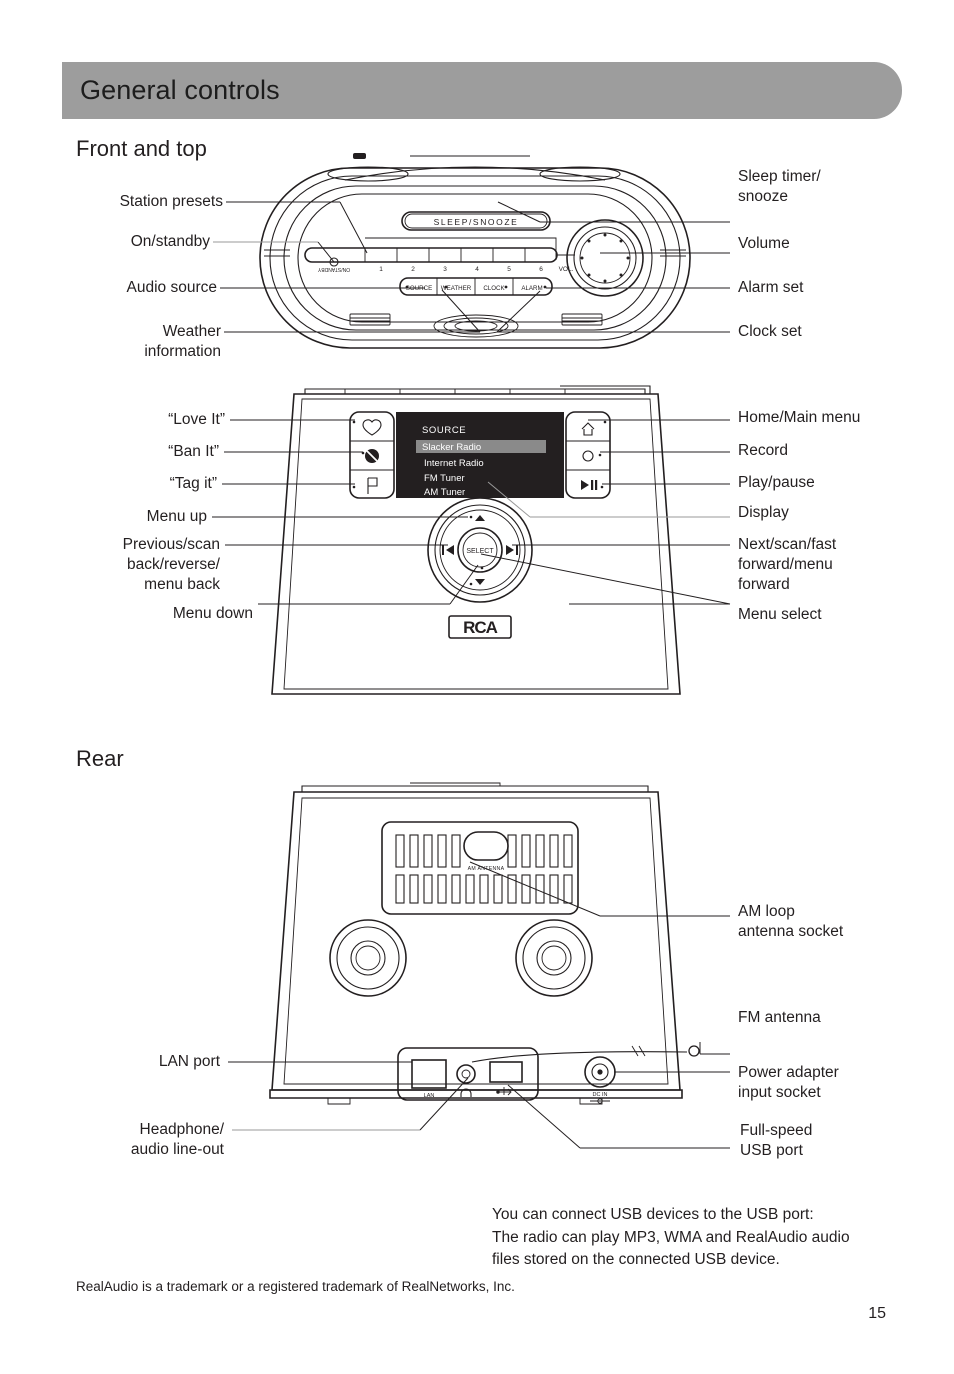 The image size is (954, 1374). I want to click on rear-view-leader-lines, so click(479, 1005).